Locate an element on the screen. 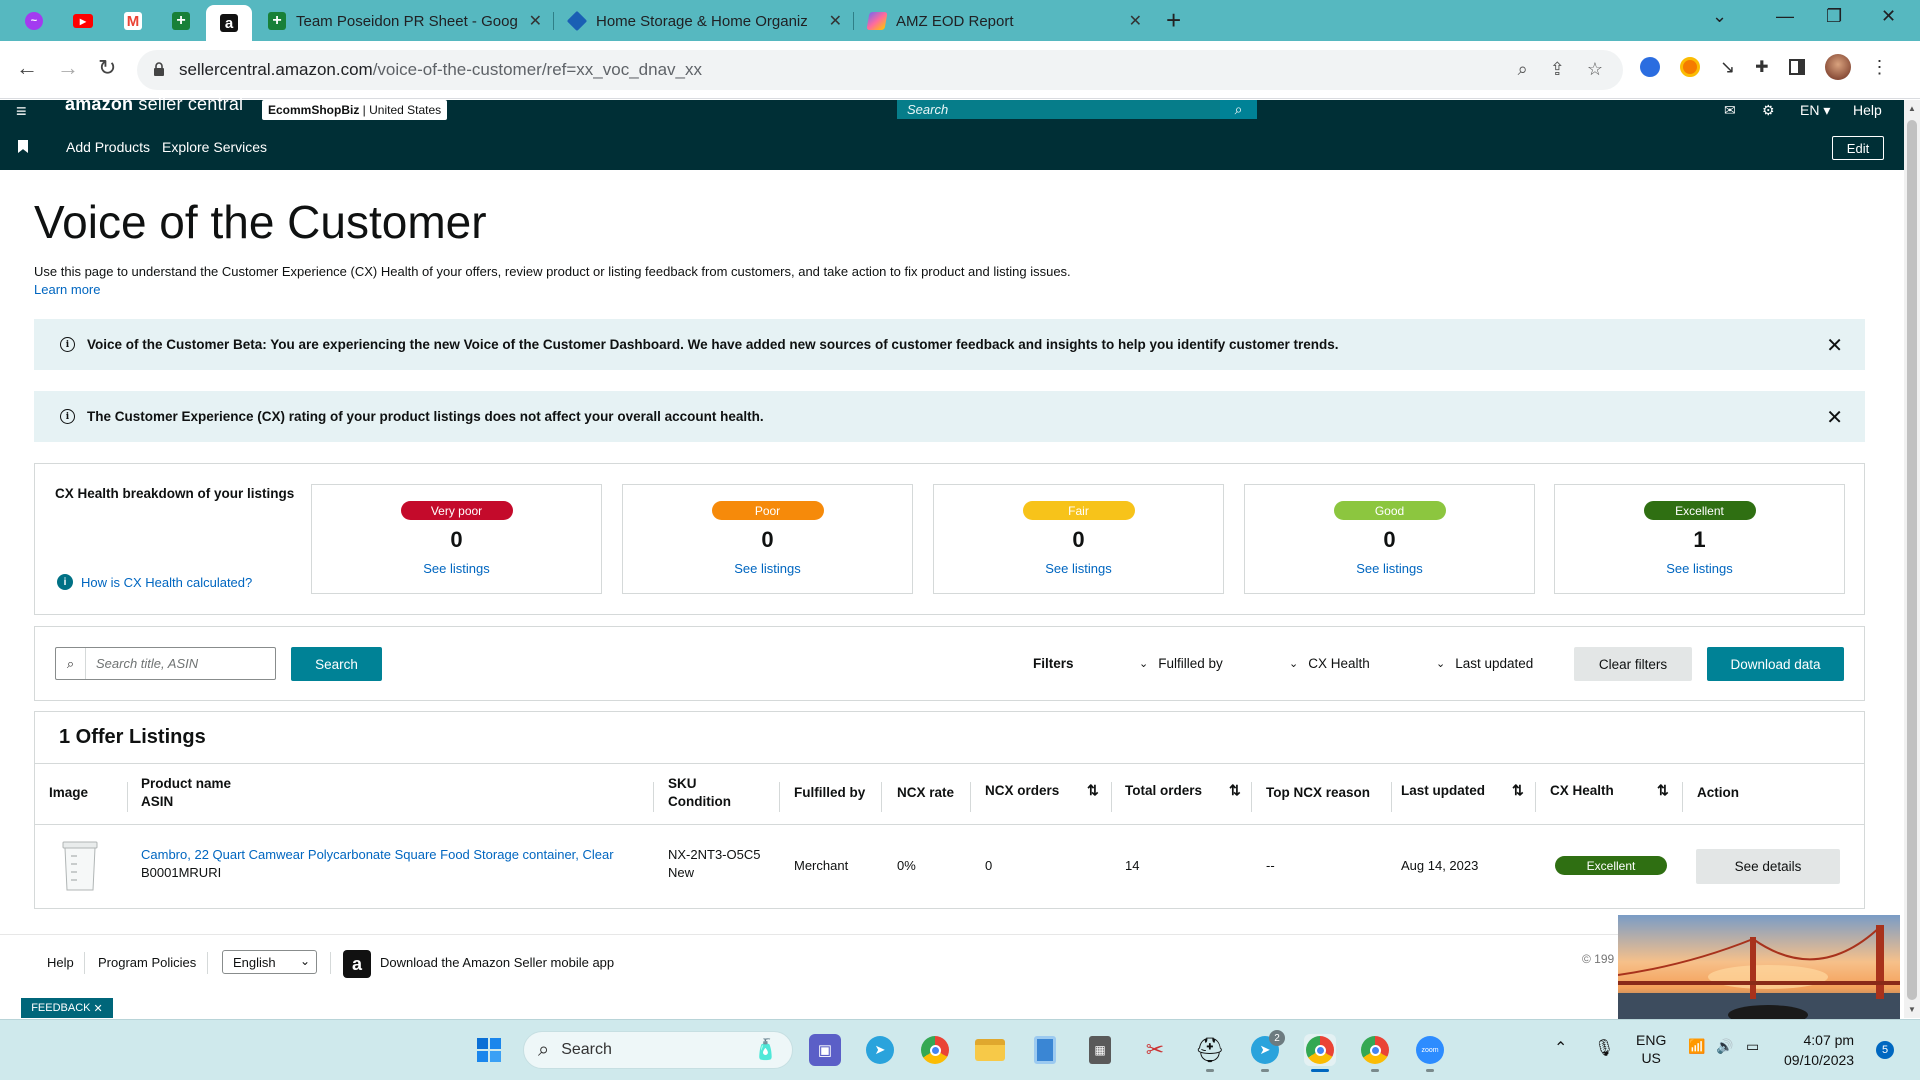 This screenshot has height=1080, width=1920. learn-more-link: Learn more is located at coordinates (67, 289).